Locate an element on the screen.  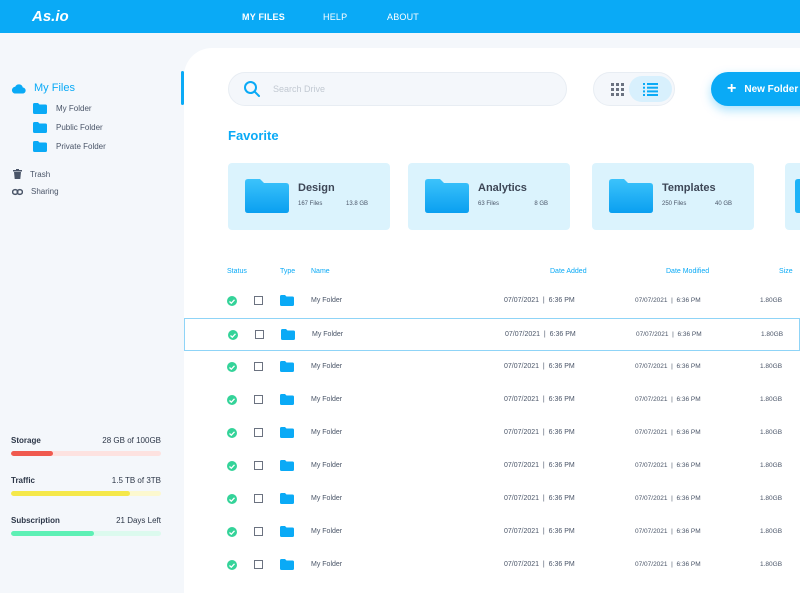
search-input is located at coordinates (403, 89).